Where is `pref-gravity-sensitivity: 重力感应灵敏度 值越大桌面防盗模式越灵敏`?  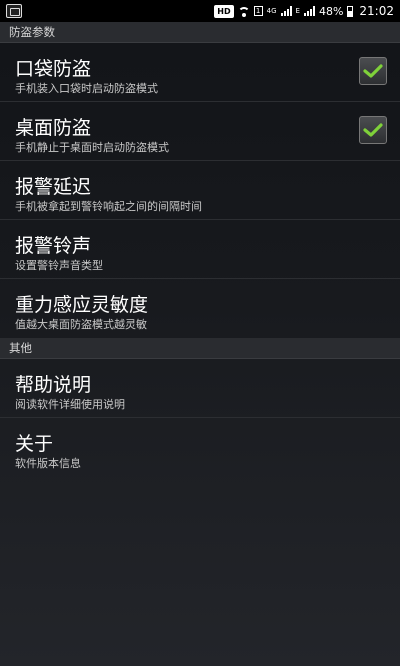 pref-gravity-sensitivity: 重力感应灵敏度 值越大桌面防盗模式越灵敏 is located at coordinates (200, 308).